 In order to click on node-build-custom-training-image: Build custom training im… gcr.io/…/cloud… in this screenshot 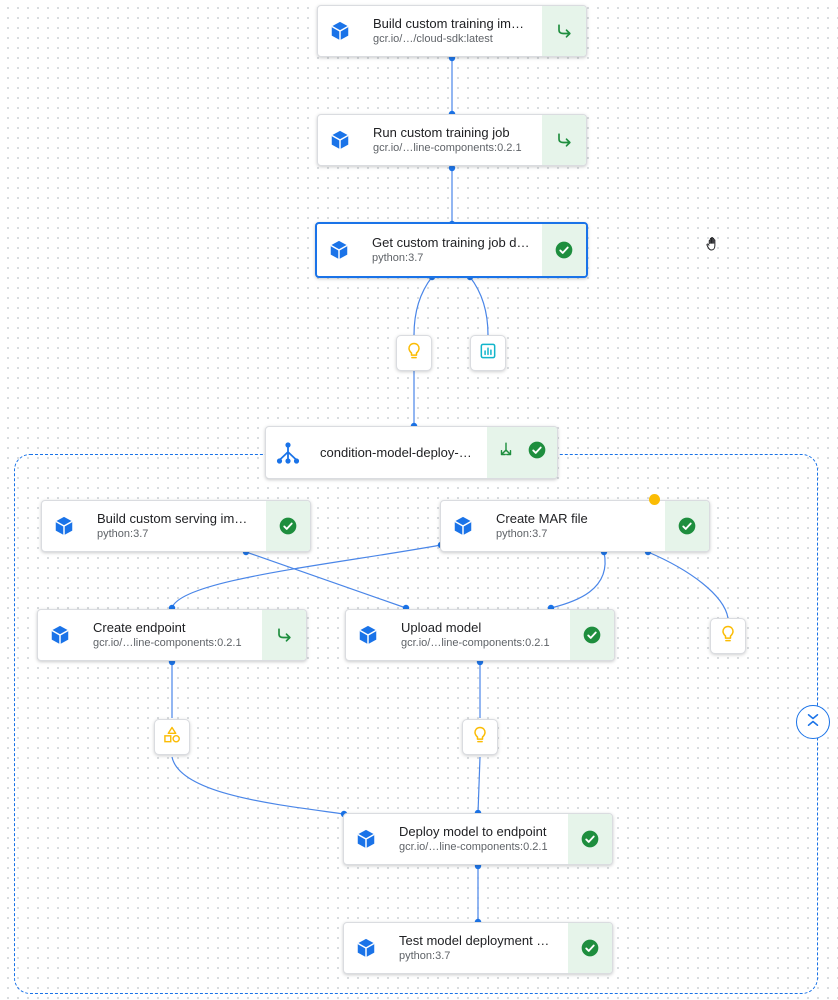, I will do `click(452, 31)`.